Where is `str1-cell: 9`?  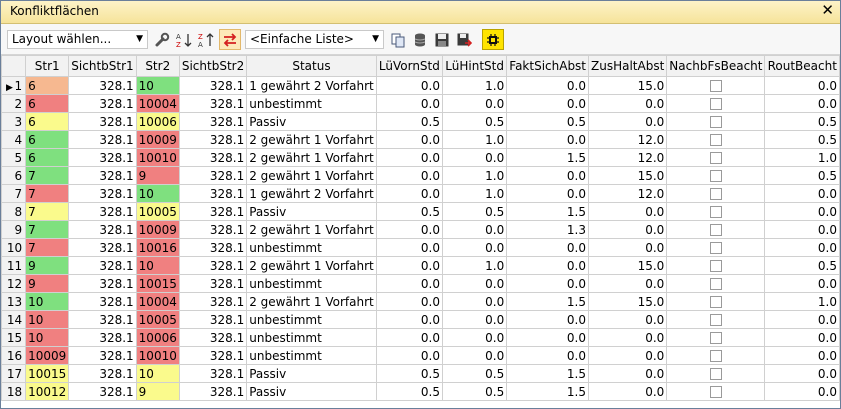 str1-cell: 9 is located at coordinates (47, 265).